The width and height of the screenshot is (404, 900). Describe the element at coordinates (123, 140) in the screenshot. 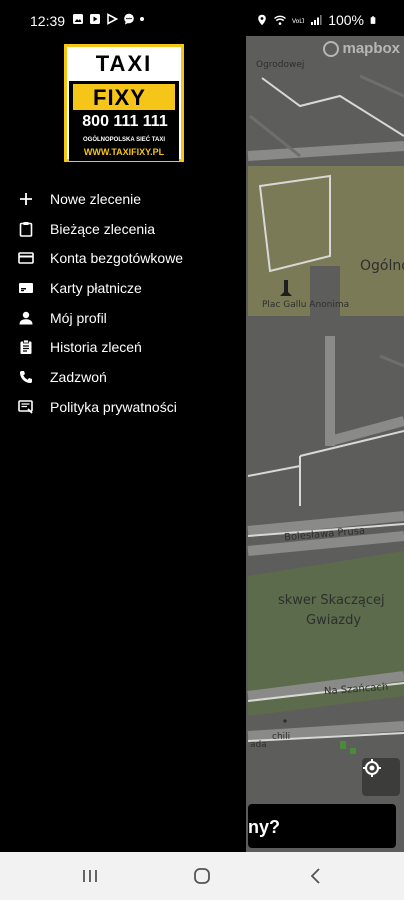

I see `logo-tagline: OGÓLNOPOLSKA SIEĆ TAXI` at that location.